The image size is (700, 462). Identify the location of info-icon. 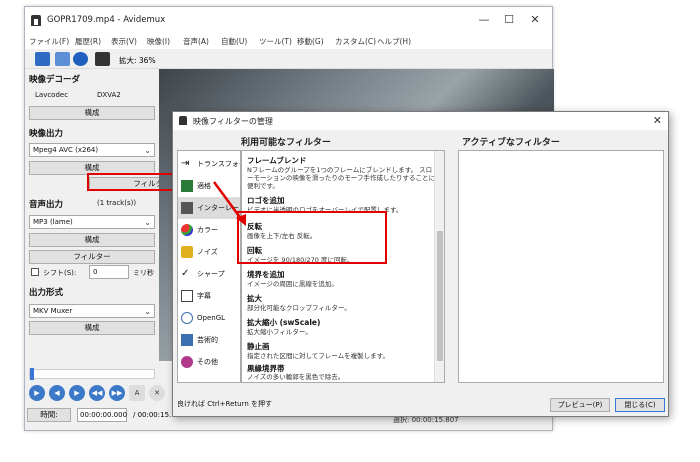
(80, 59).